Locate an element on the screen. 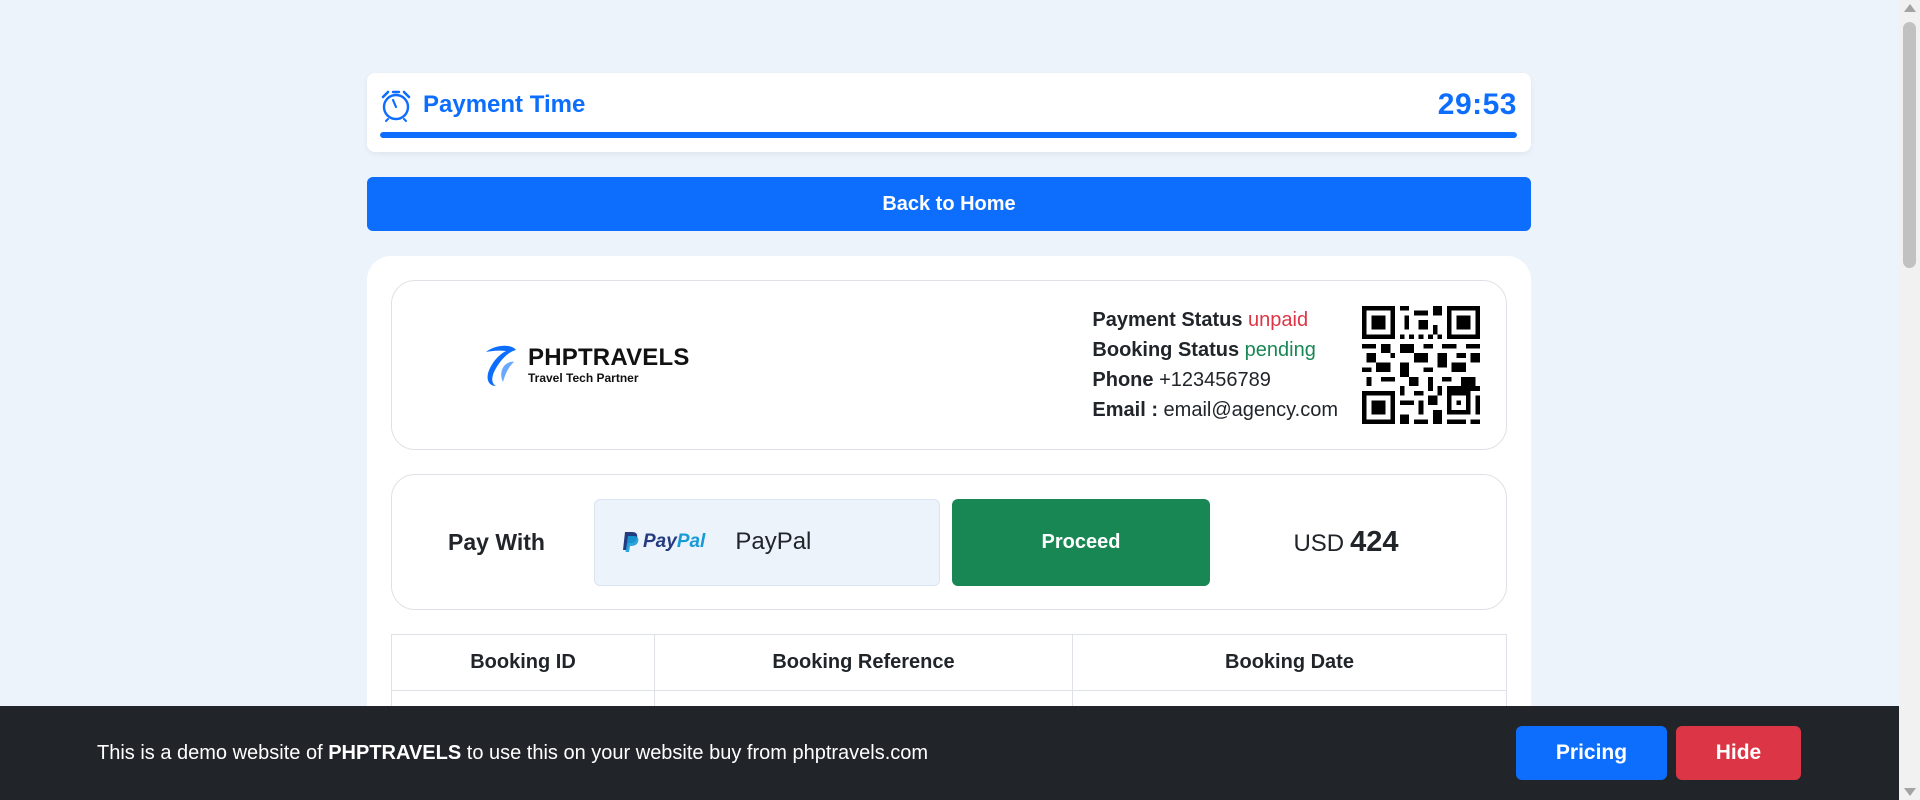 The height and width of the screenshot is (800, 1920). payment-method-name: PayPal is located at coordinates (773, 541).